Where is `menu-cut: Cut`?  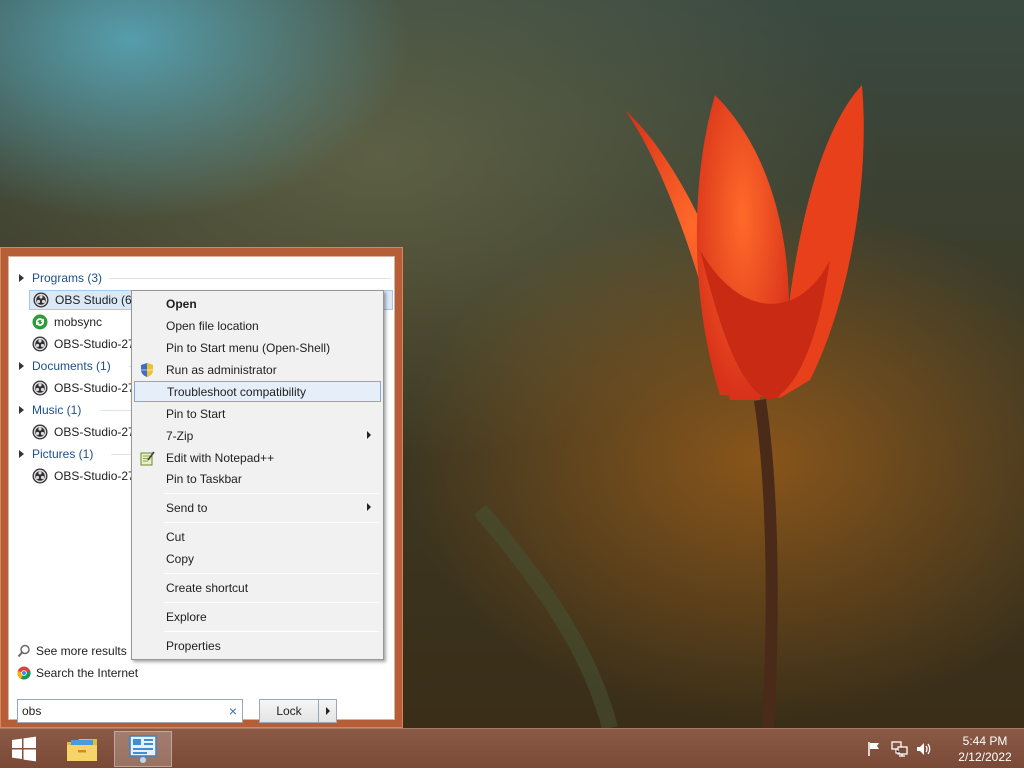
menu-cut: Cut is located at coordinates (257, 536).